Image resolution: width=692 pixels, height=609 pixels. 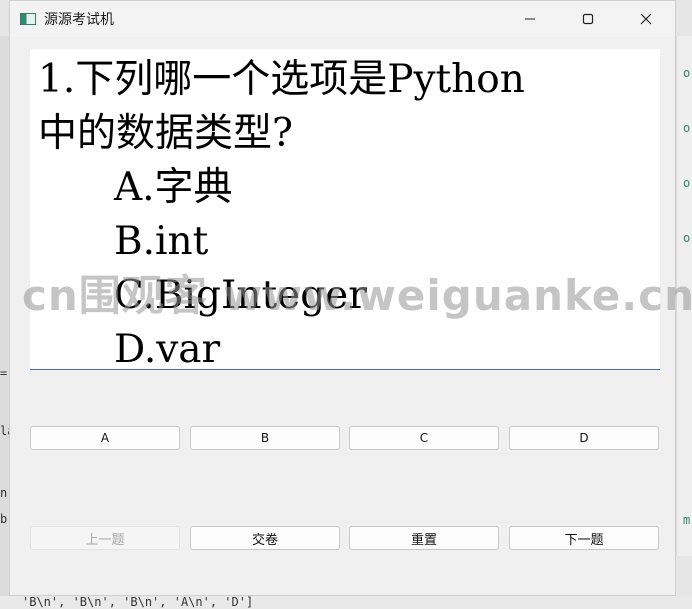 I want to click on window-title: 源源考试机, so click(x=79, y=20).